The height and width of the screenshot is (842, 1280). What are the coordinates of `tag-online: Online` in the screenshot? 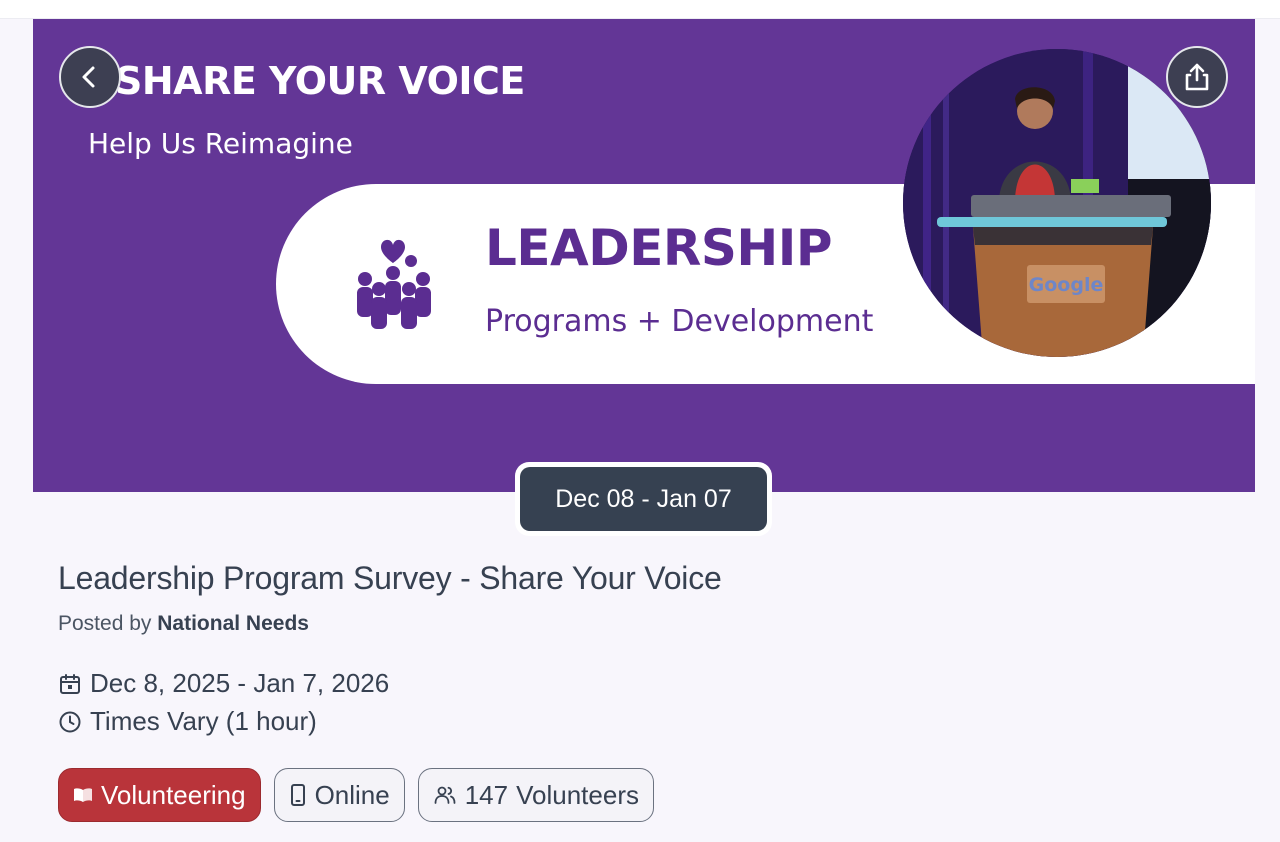 It's located at (339, 795).